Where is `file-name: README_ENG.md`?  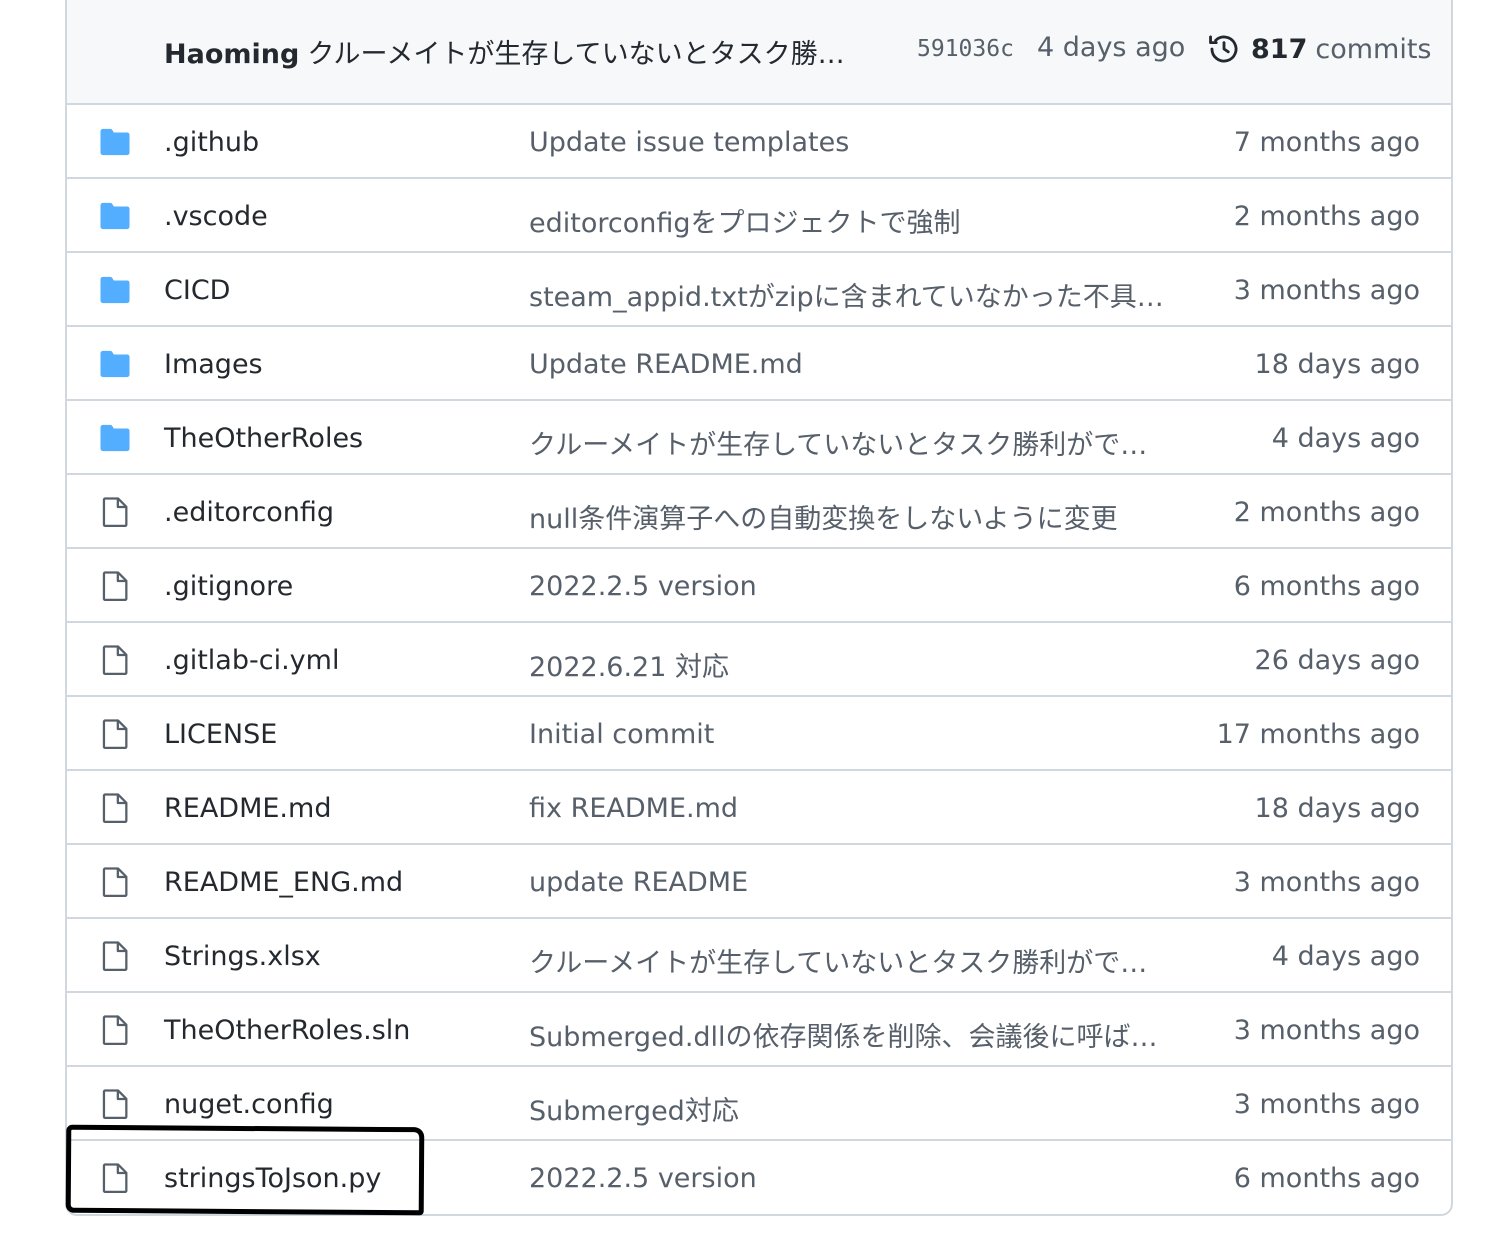 file-name: README_ENG.md is located at coordinates (283, 882).